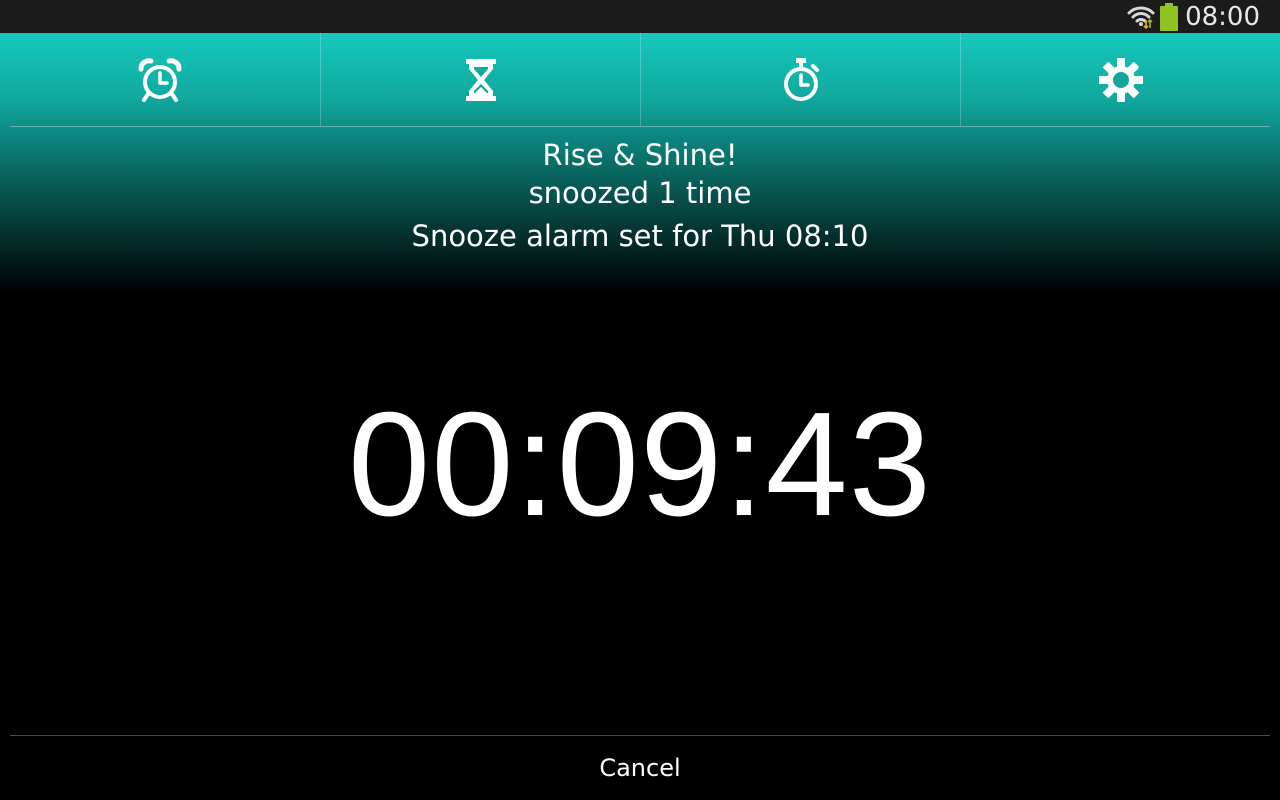  What do you see at coordinates (640, 155) in the screenshot?
I see `alarm-title: Rise & Shine!` at bounding box center [640, 155].